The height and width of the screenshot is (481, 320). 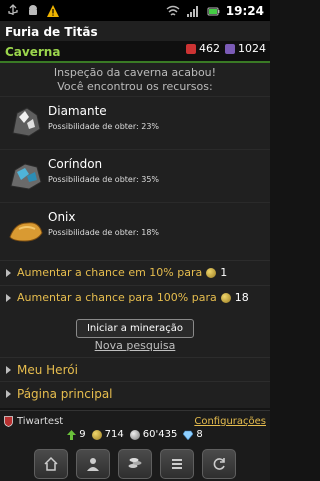 I want to click on gems-stat: 8, so click(x=193, y=434).